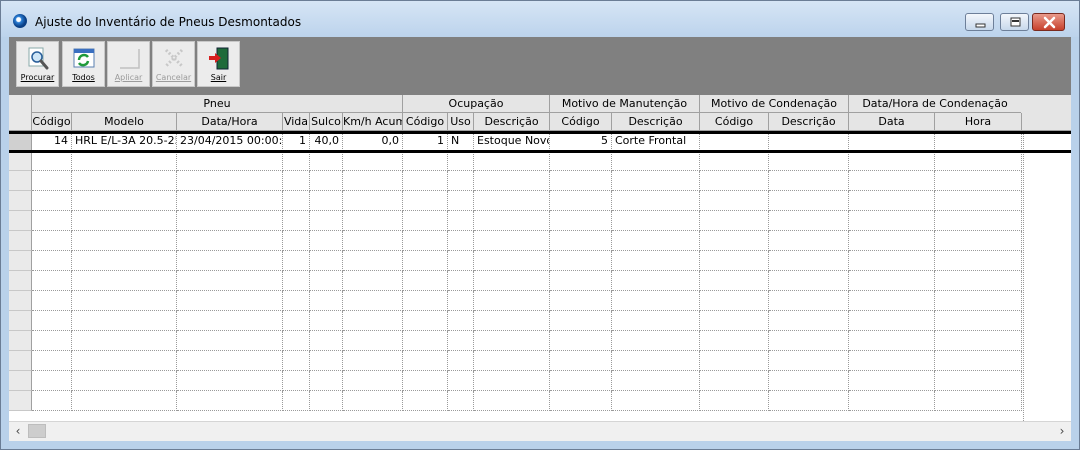 This screenshot has width=1080, height=450. Describe the element at coordinates (656, 122) in the screenshot. I see `column-header-manutencao-descricao: Descrição` at that location.